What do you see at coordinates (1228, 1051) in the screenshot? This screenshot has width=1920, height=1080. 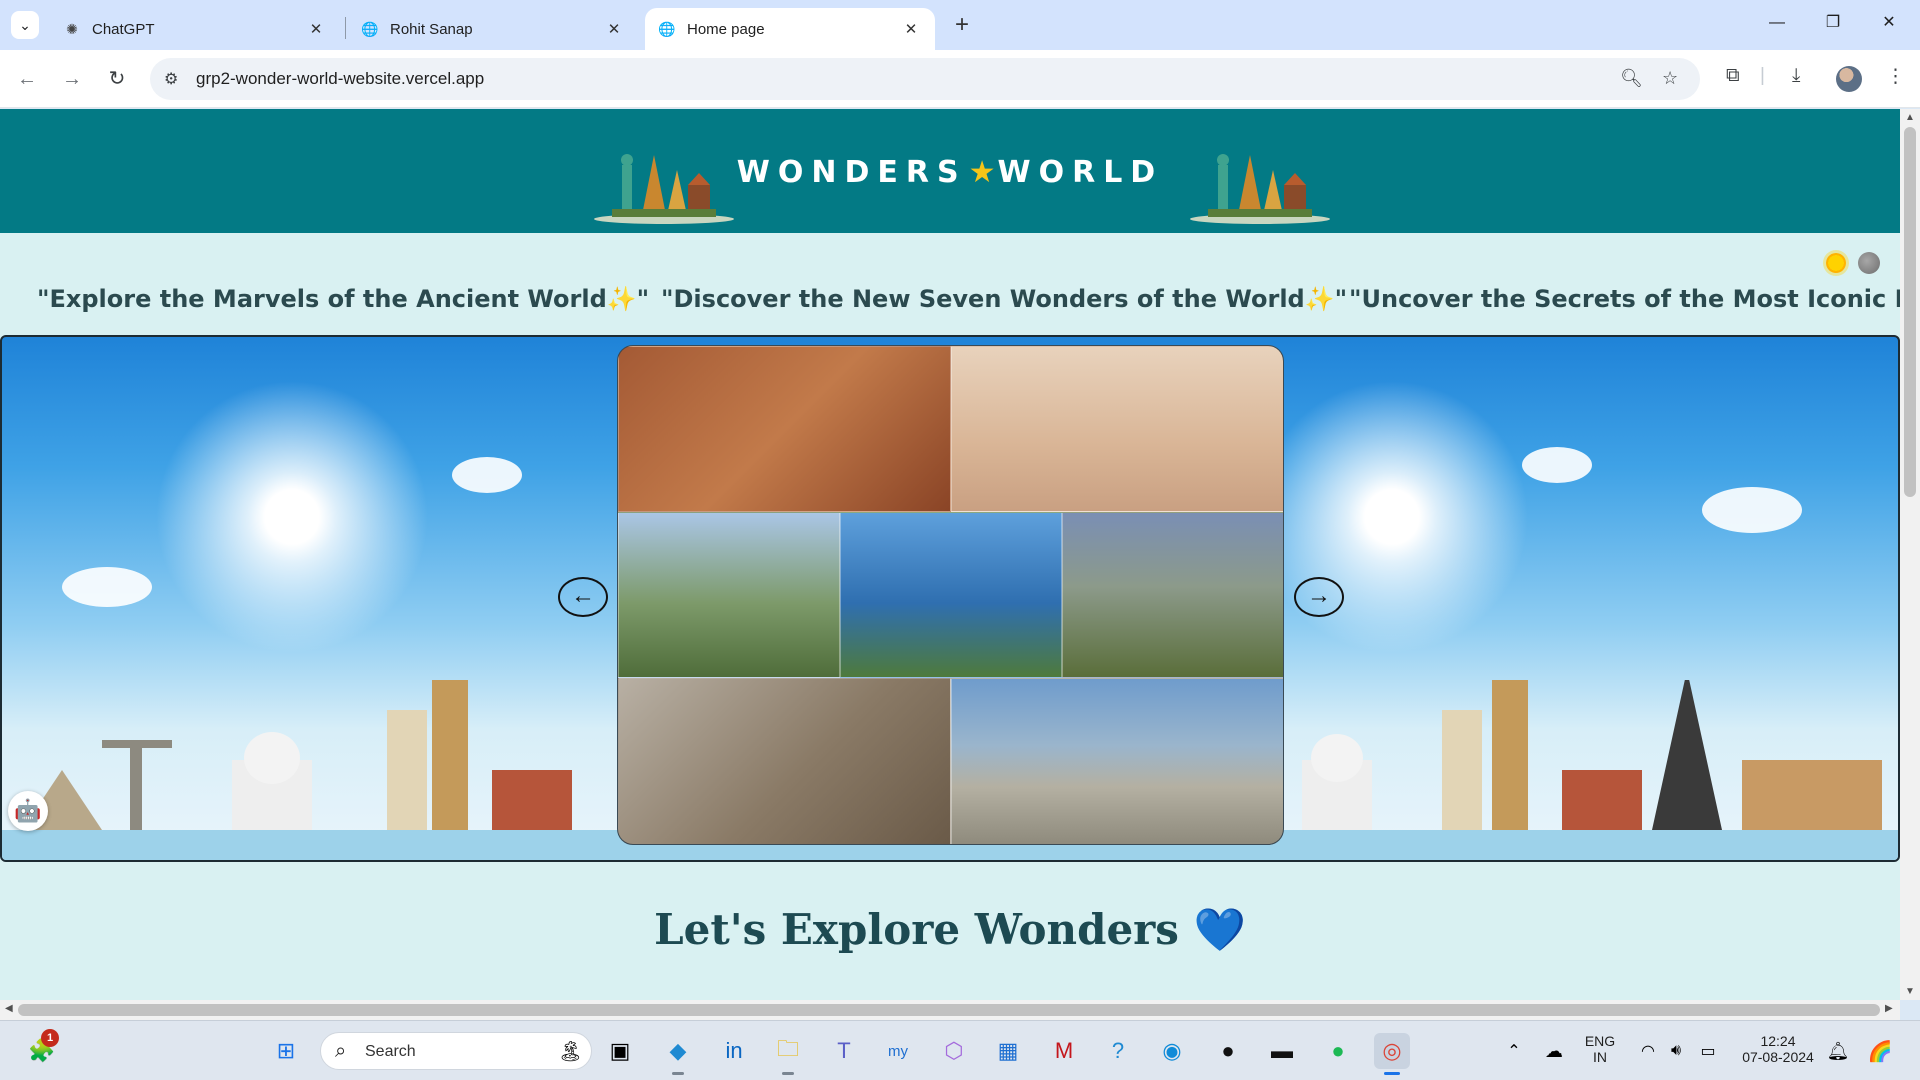 I see `github-icon: ●` at bounding box center [1228, 1051].